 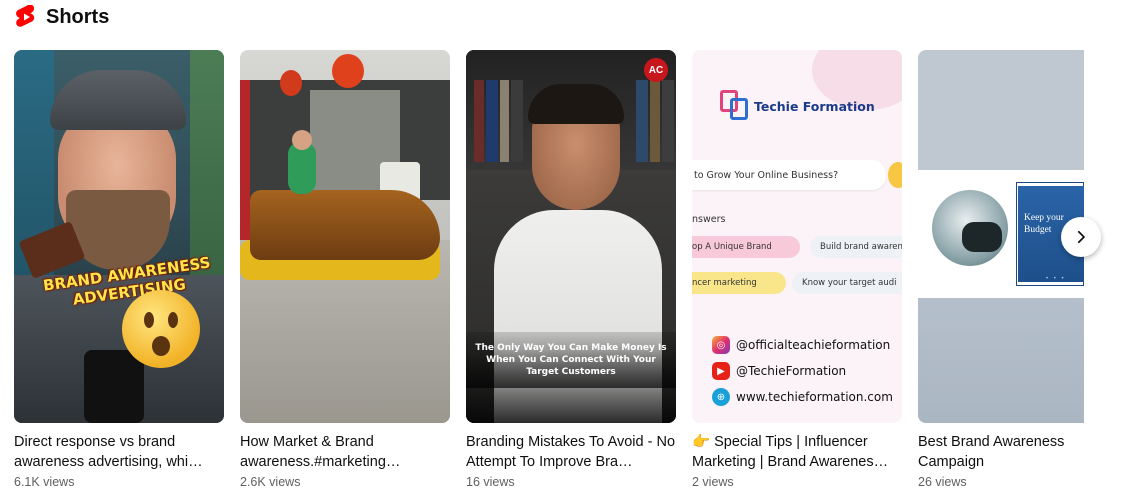 What do you see at coordinates (345, 225) in the screenshot?
I see `shoe-car-image` at bounding box center [345, 225].